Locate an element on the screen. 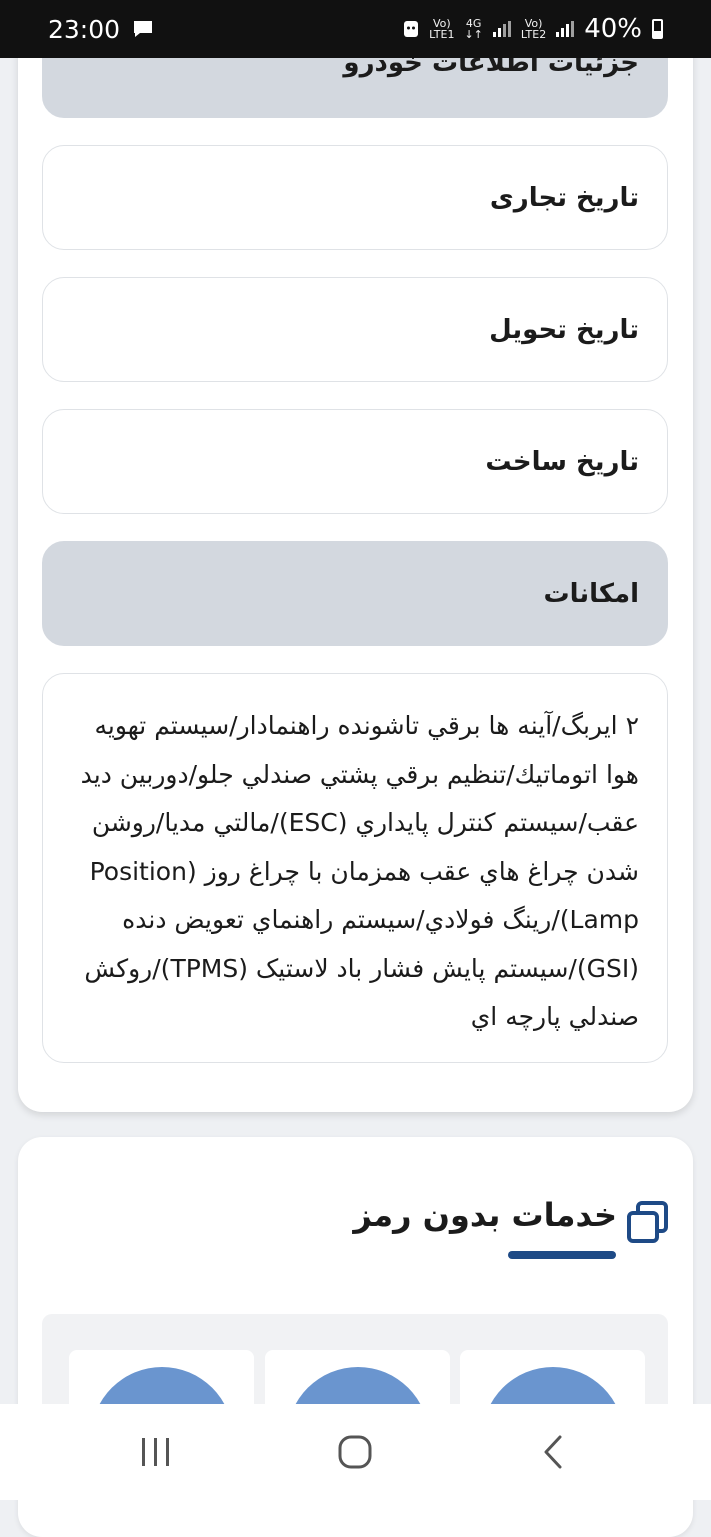 The image size is (711, 1537). navigation-bar is located at coordinates (355, 1452).